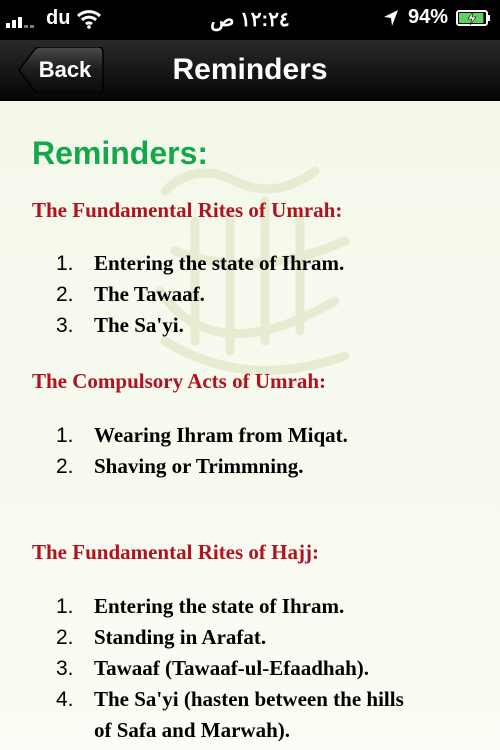 The image size is (500, 750). I want to click on status-bar: du ١٢:٢٤ ص 94%, so click(250, 20).